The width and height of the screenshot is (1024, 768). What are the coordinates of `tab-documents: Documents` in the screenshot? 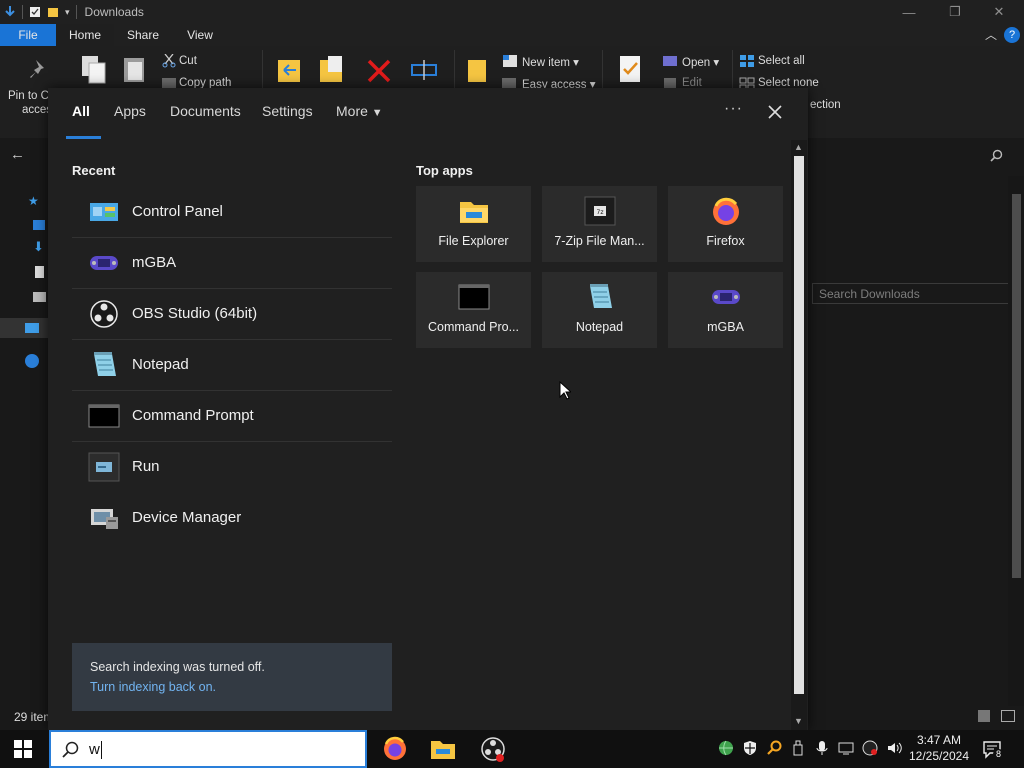 It's located at (205, 111).